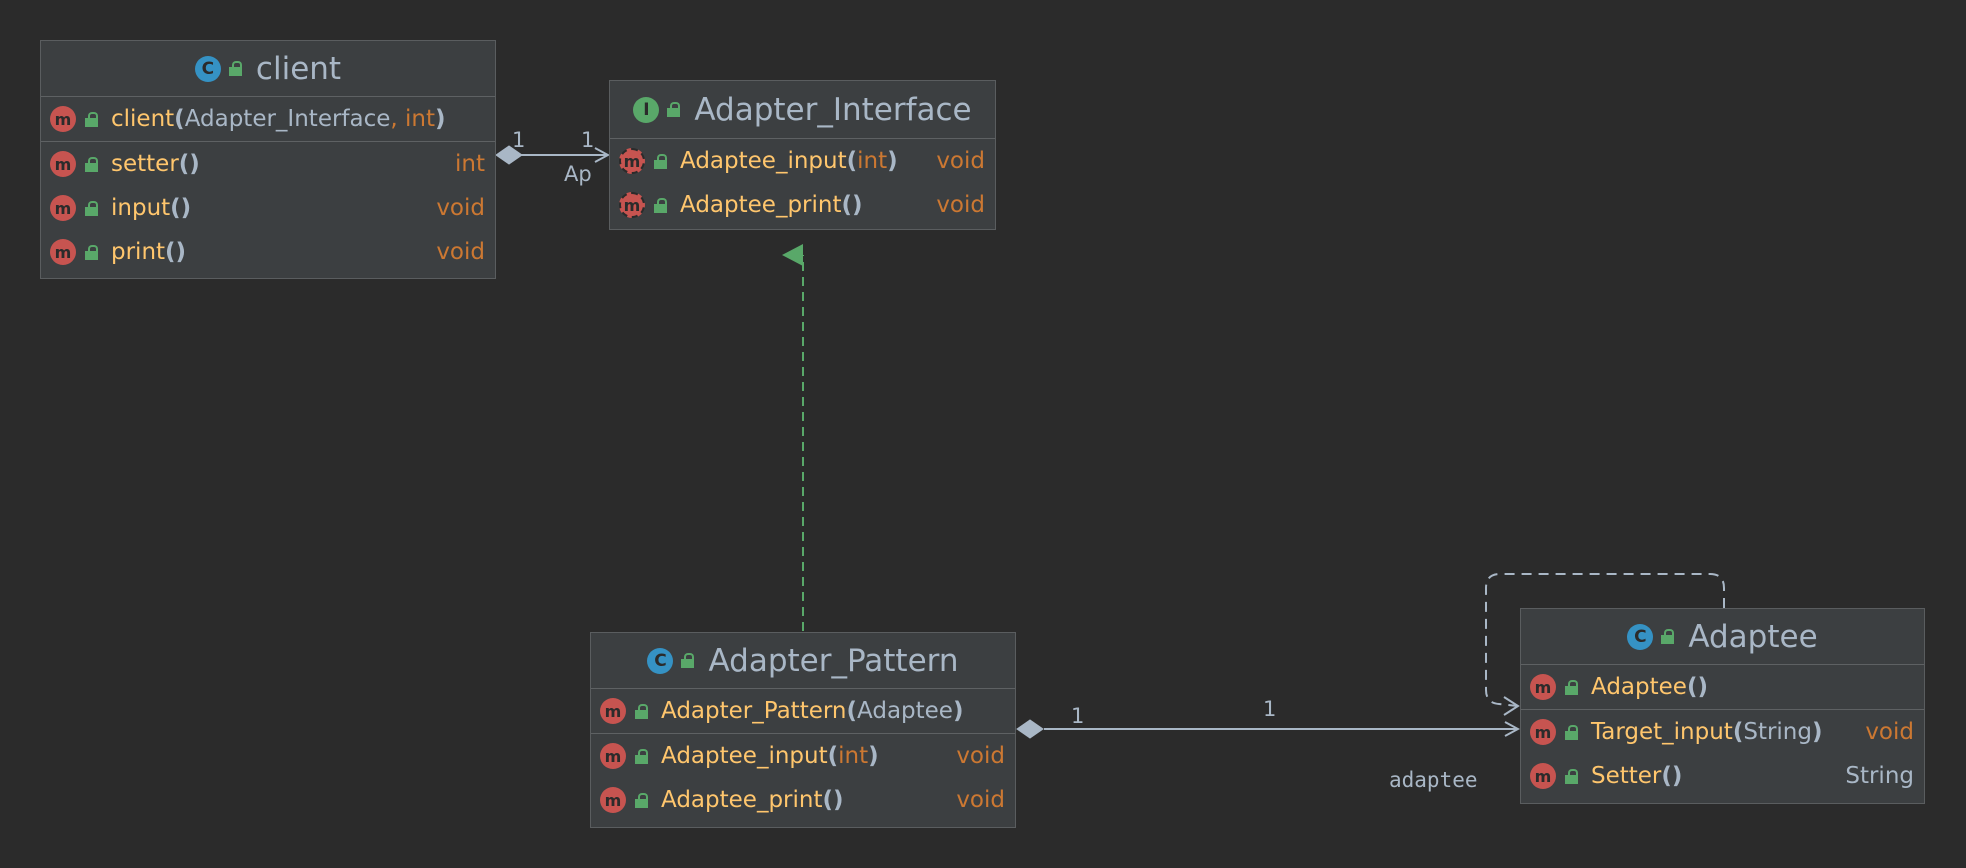 This screenshot has width=1966, height=868. I want to click on constructor-row: m client(Adapter_Interface, int), so click(268, 119).